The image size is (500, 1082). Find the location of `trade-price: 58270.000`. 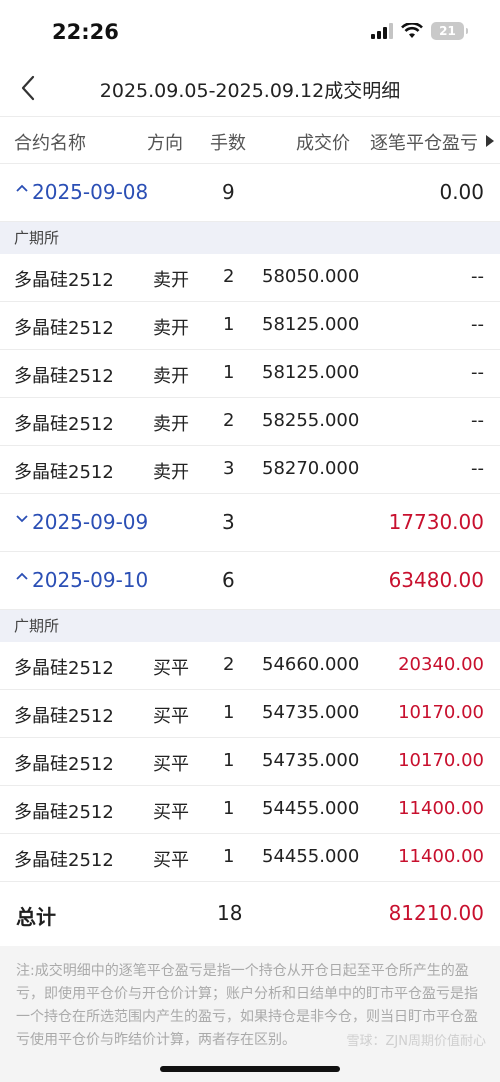

trade-price: 58270.000 is located at coordinates (311, 468).